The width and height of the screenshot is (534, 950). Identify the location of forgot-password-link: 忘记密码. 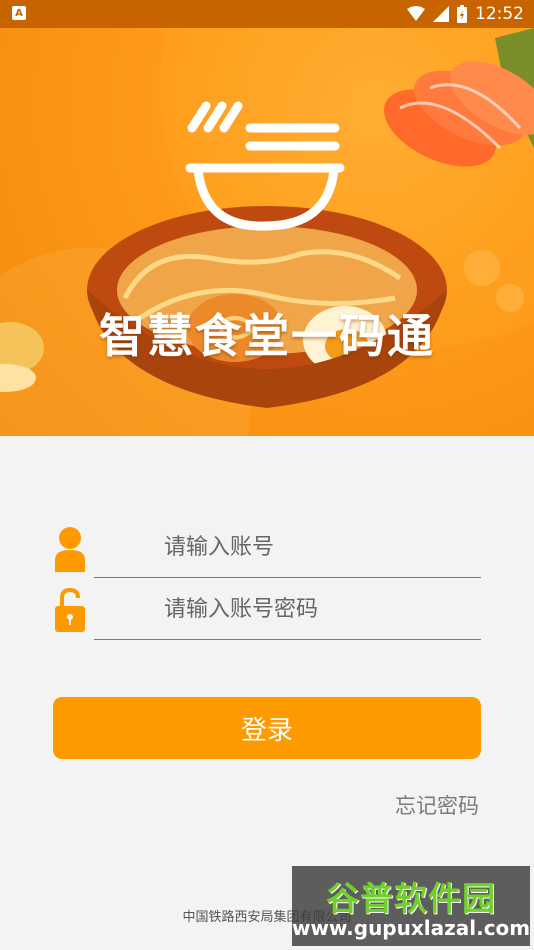
(437, 805).